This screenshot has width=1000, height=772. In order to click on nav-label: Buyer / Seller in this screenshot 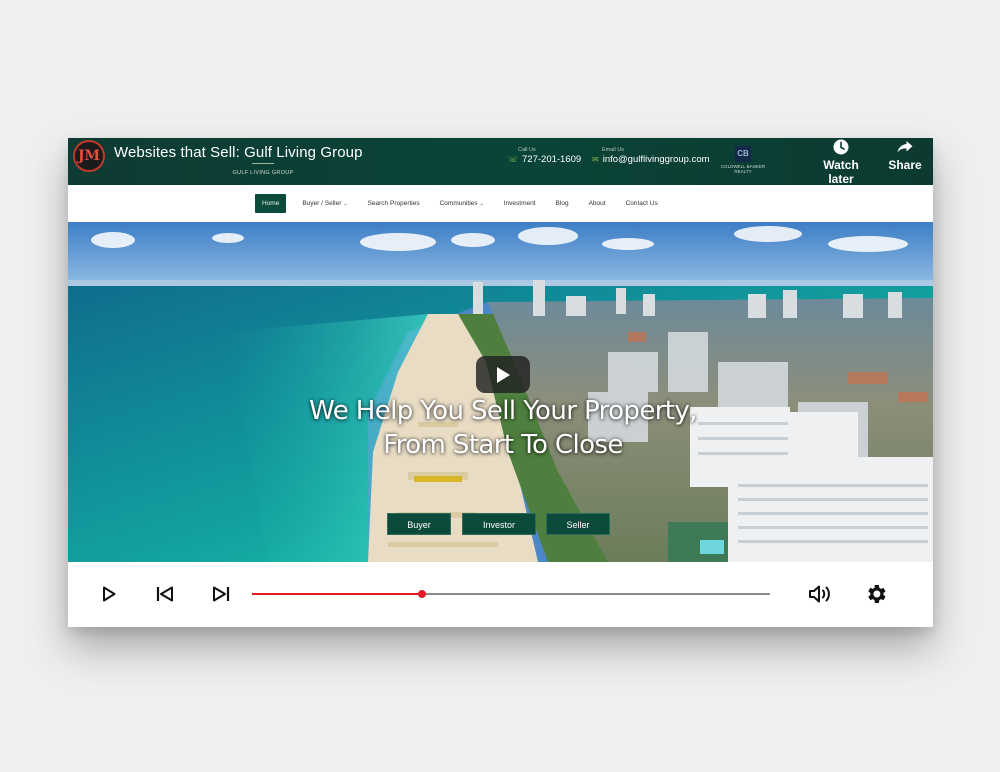, I will do `click(322, 203)`.